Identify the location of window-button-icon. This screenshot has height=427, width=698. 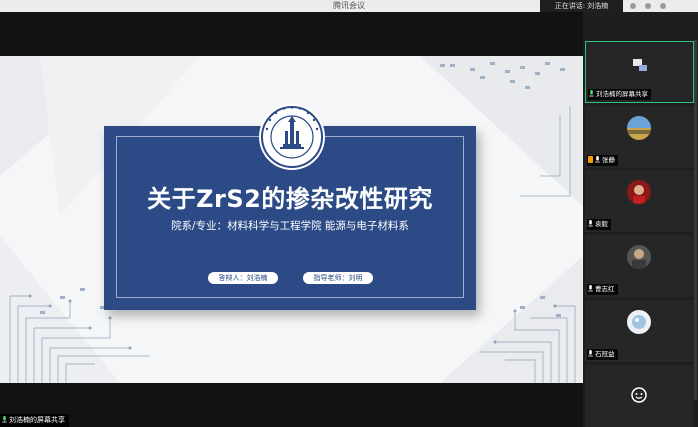
(633, 6).